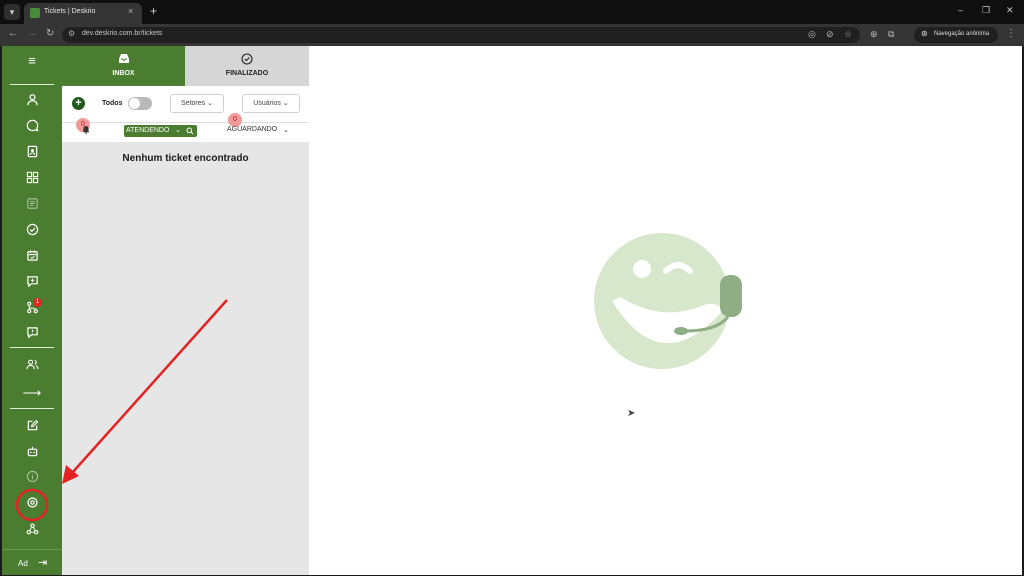 The width and height of the screenshot is (1024, 576). Describe the element at coordinates (134, 103) in the screenshot. I see `toggle-knob` at that location.